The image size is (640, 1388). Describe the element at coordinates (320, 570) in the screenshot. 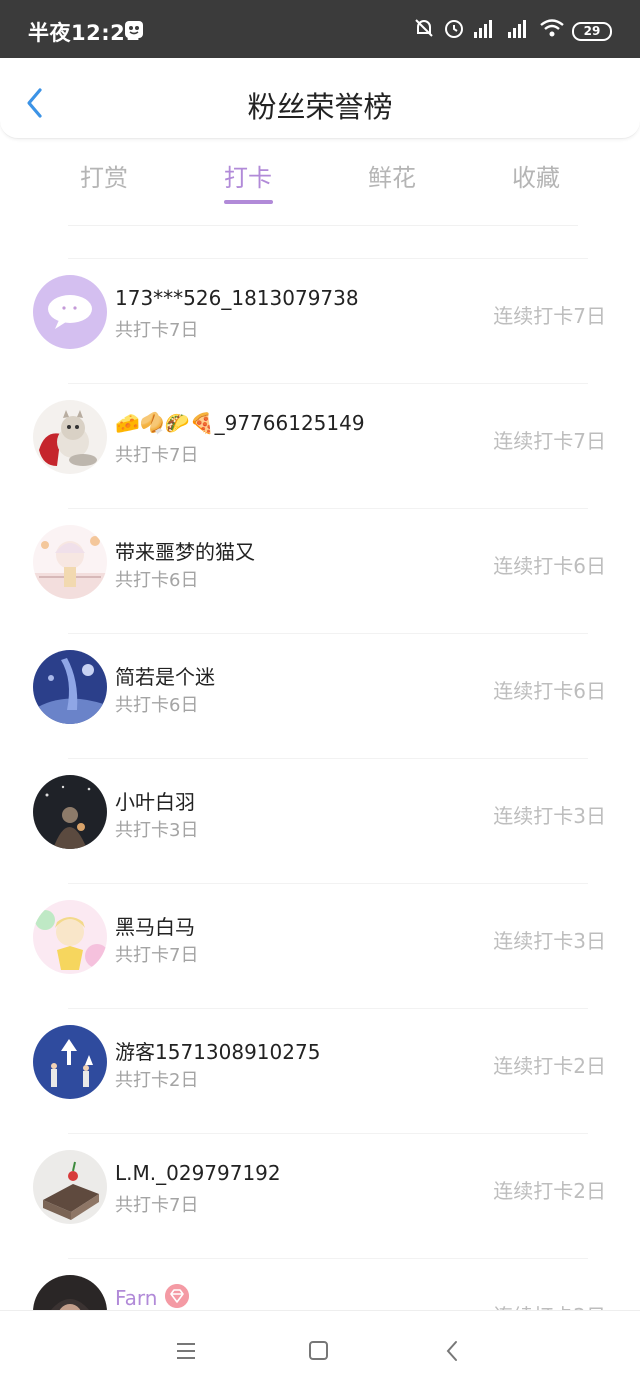

I see `list-item: 带来噩梦的猫又 共打卡6日 连续打卡6日` at that location.